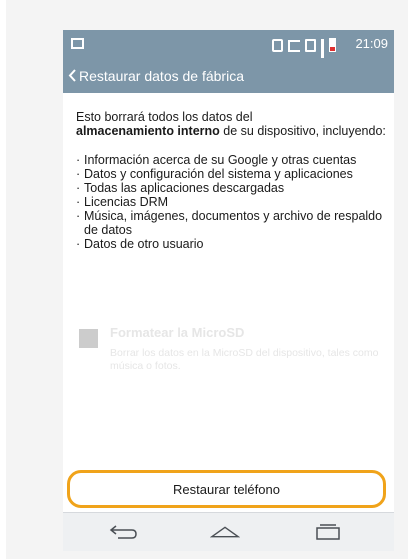 Image resolution: width=411 pixels, height=559 pixels. I want to click on recent-apps-icon, so click(328, 532).